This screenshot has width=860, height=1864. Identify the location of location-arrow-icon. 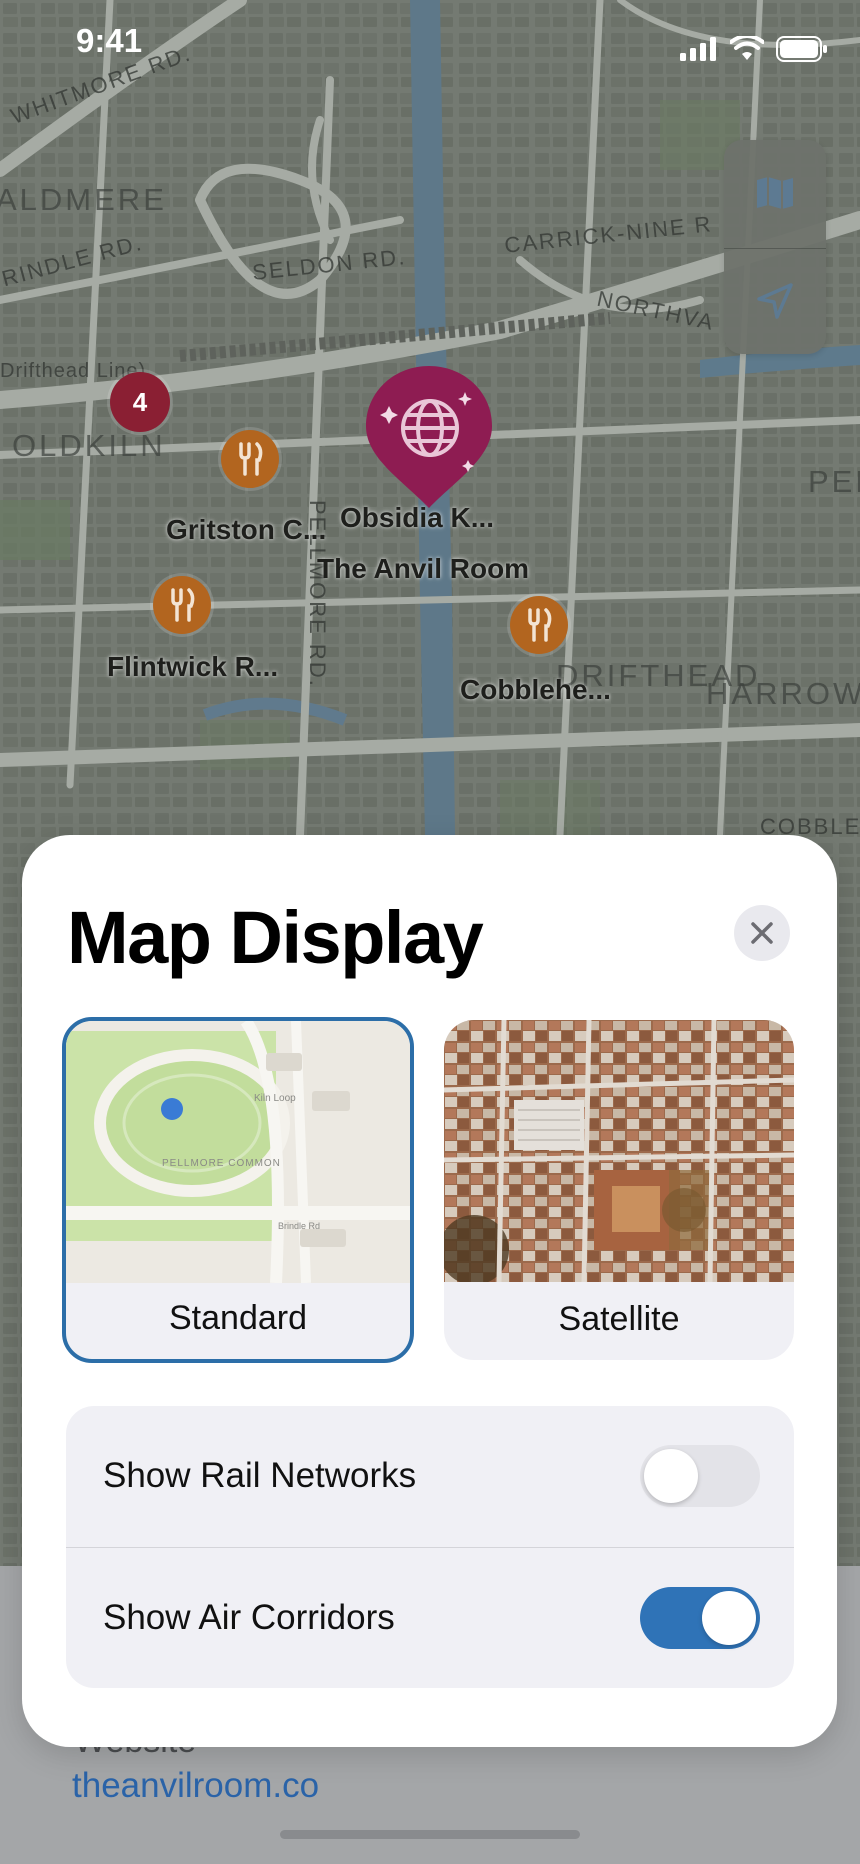
(775, 301).